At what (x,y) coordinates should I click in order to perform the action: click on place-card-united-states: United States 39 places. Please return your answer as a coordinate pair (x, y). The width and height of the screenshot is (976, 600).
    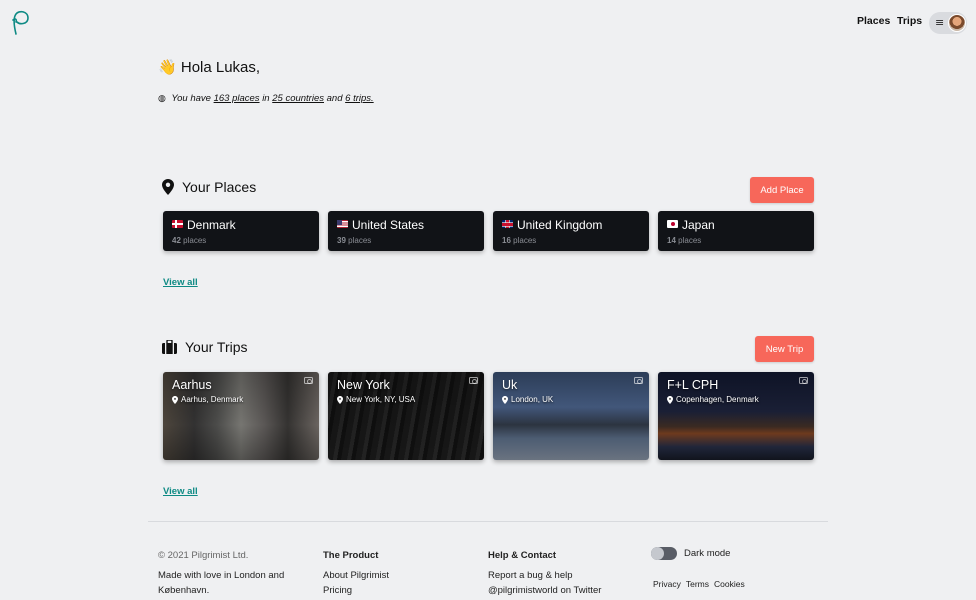
    Looking at the image, I should click on (406, 231).